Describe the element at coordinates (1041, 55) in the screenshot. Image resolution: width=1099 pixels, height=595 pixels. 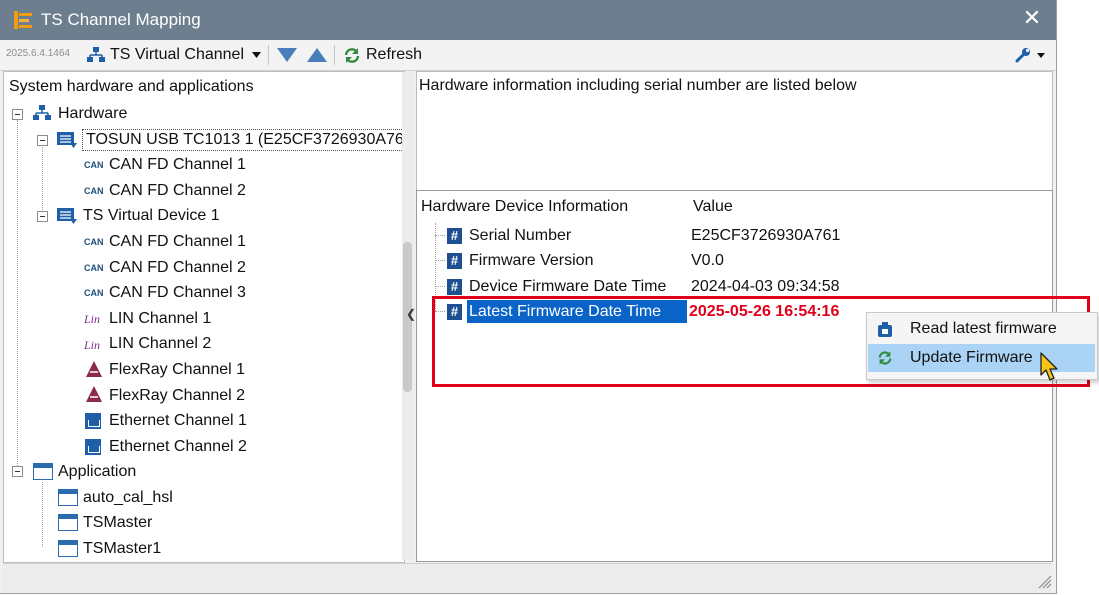
I see `chevron-down-icon` at that location.